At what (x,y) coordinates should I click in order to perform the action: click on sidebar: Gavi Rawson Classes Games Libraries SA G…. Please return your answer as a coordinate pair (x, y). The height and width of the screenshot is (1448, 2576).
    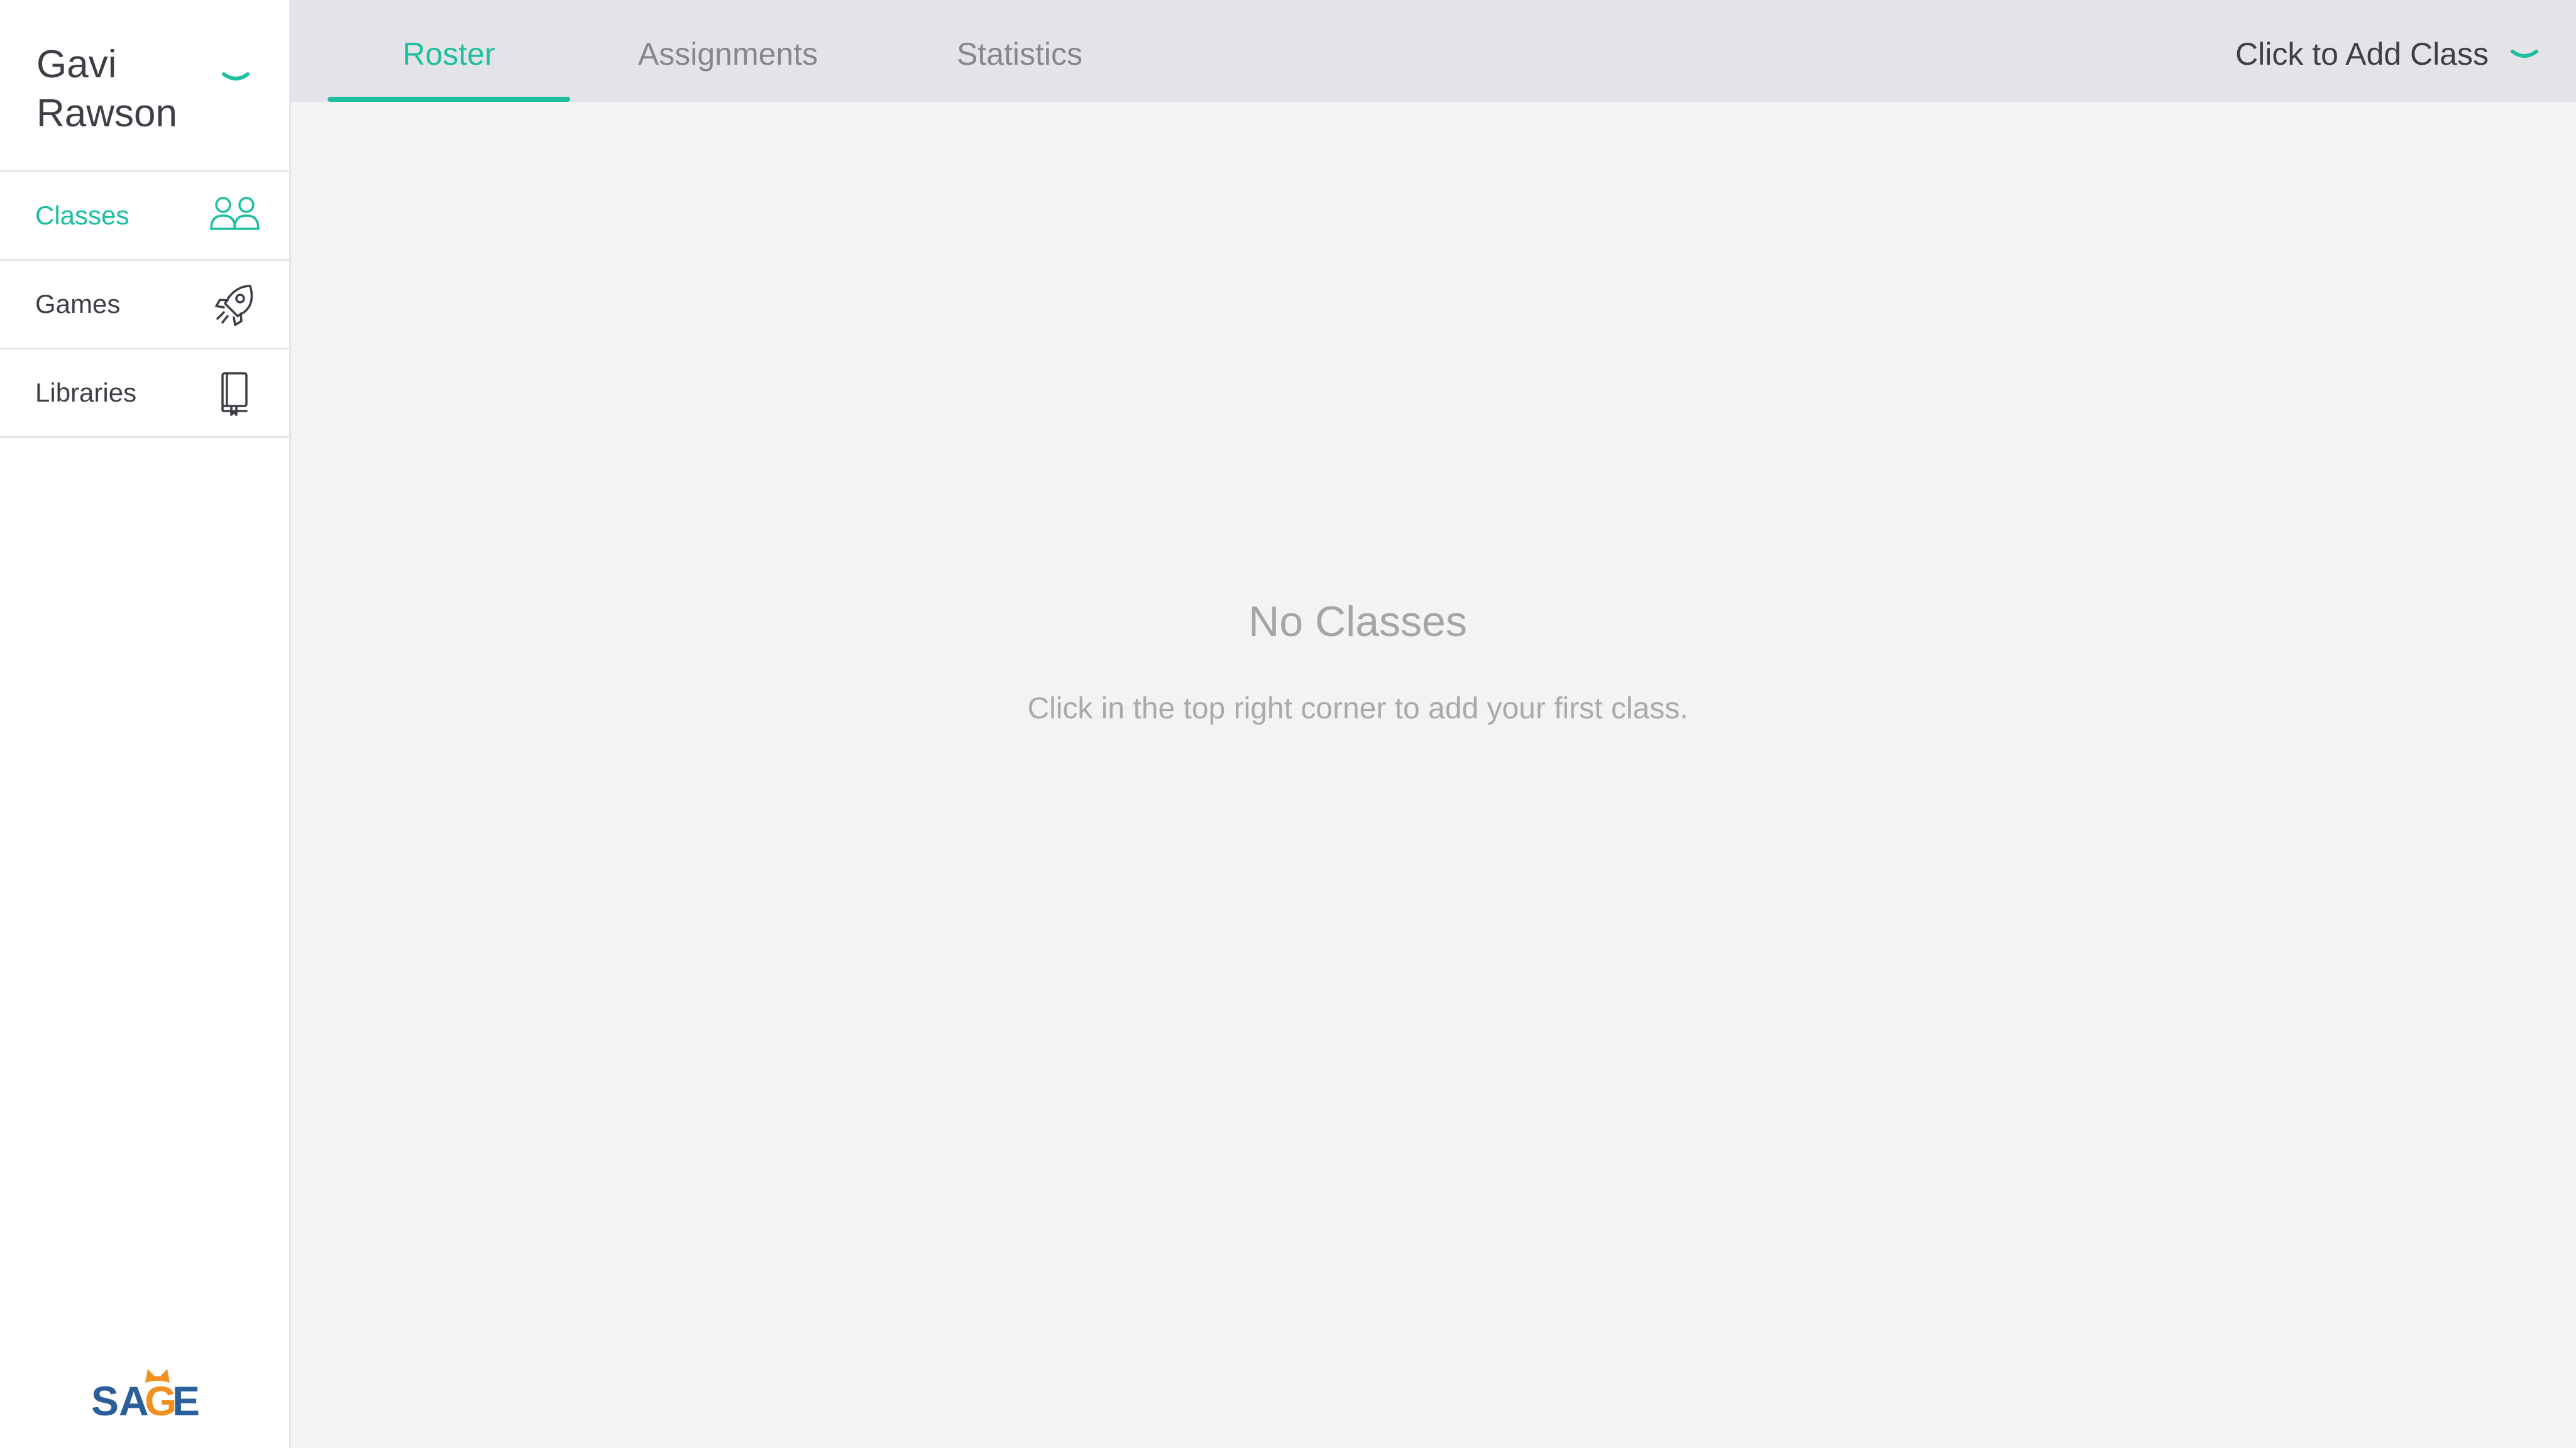
    Looking at the image, I should click on (145, 724).